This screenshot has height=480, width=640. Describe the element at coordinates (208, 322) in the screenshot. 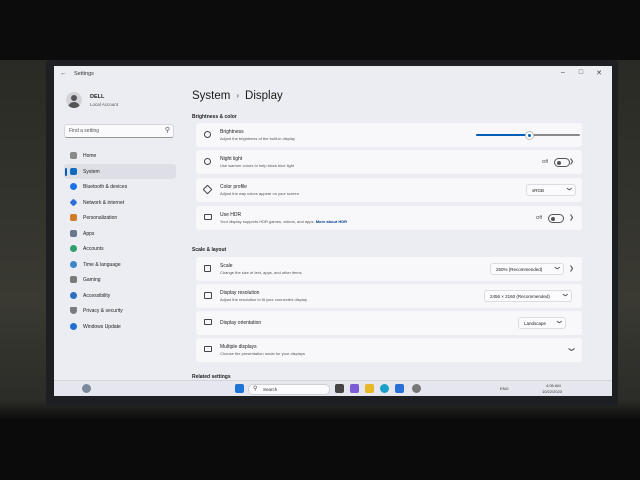

I see `orientation-icon` at that location.